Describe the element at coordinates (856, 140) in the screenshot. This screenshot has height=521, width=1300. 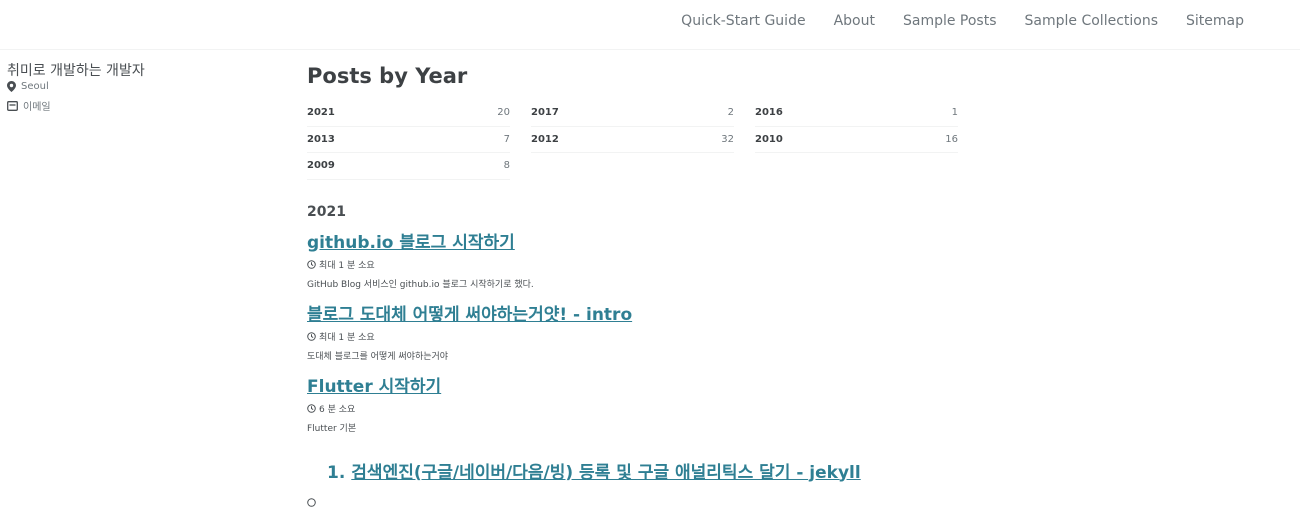
I see `year-link-2010: 2010 16` at that location.